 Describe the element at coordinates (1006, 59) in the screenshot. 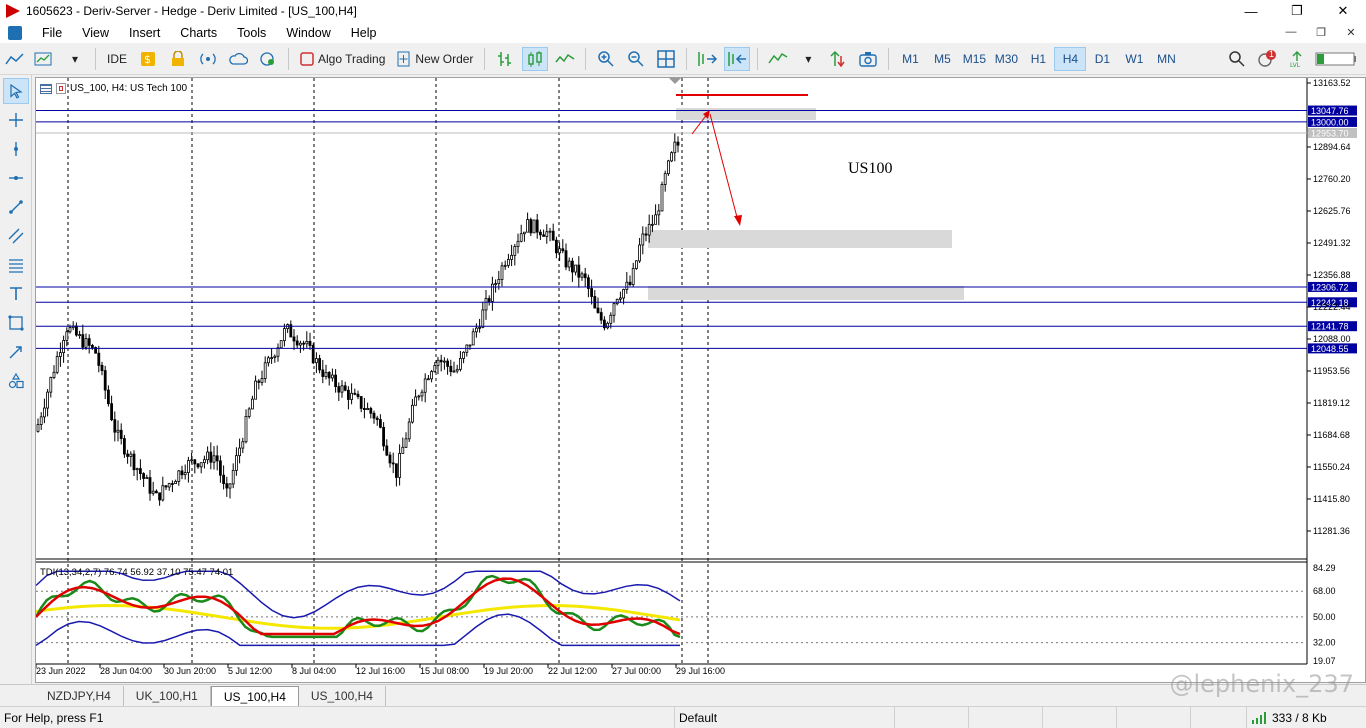

I see `timeframe-m30: M30` at that location.